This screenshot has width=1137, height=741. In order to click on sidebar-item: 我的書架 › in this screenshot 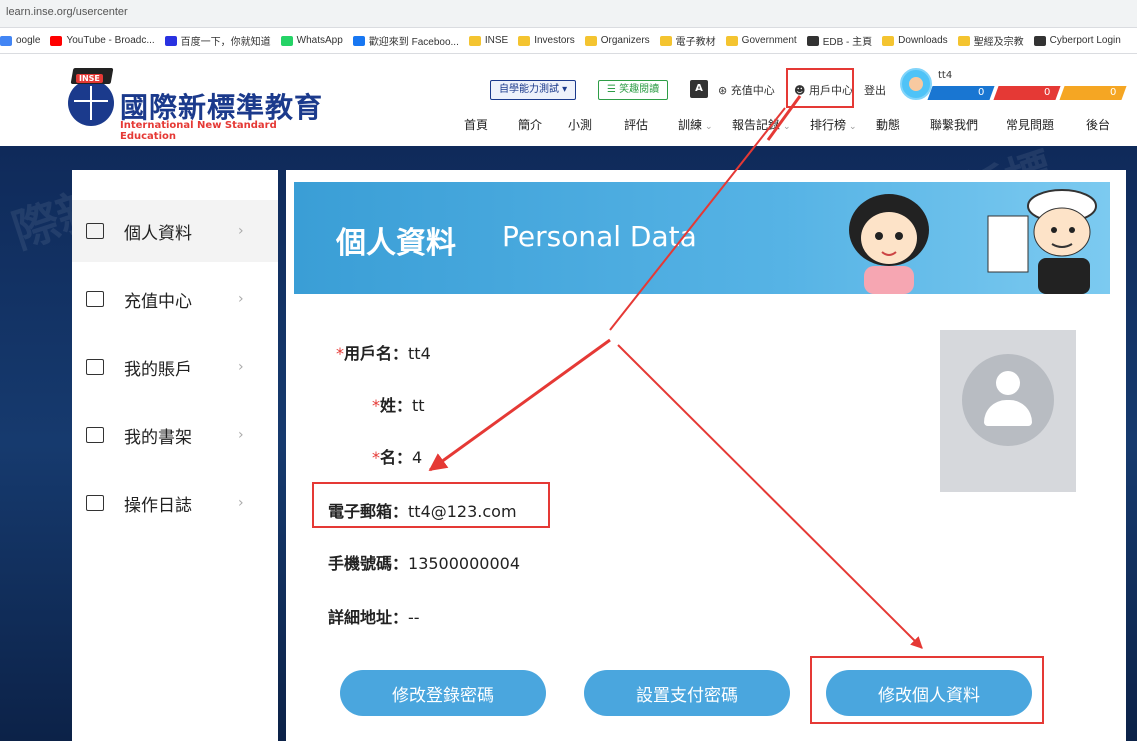, I will do `click(175, 435)`.